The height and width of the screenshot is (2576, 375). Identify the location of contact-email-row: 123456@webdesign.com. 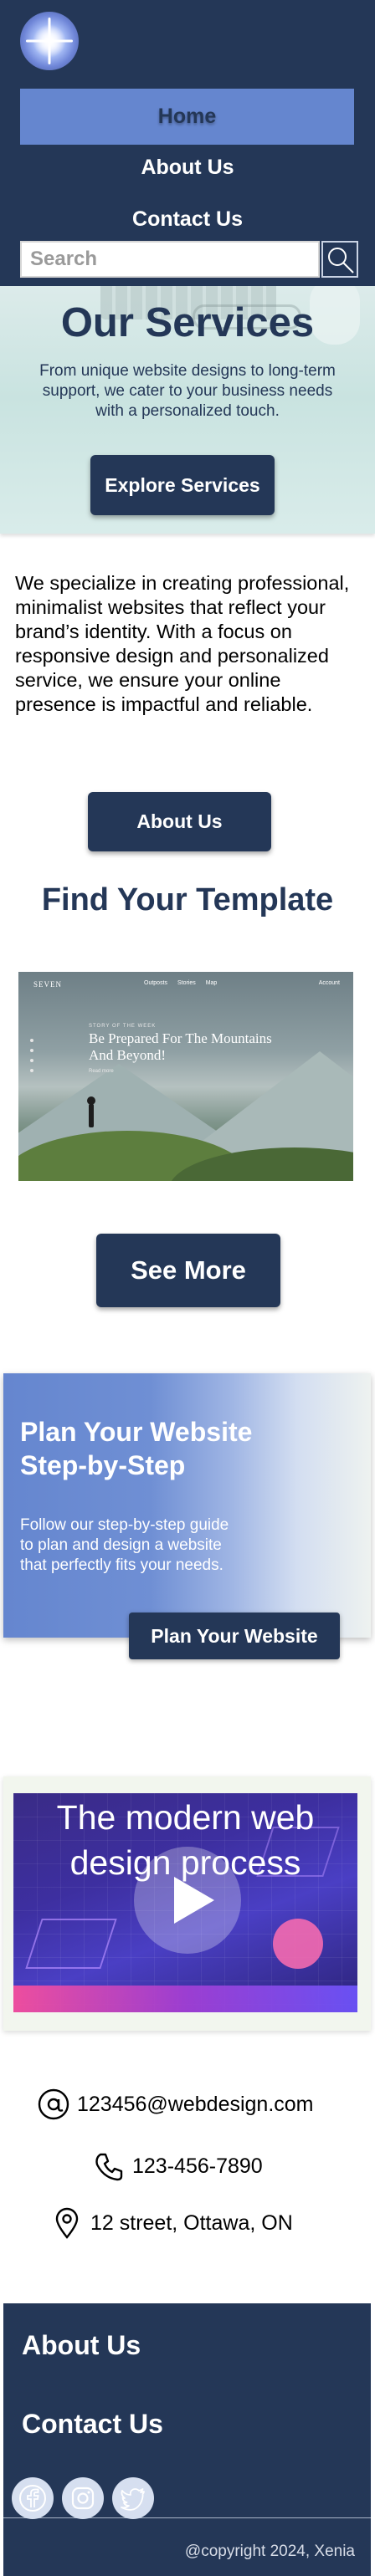
(175, 2104).